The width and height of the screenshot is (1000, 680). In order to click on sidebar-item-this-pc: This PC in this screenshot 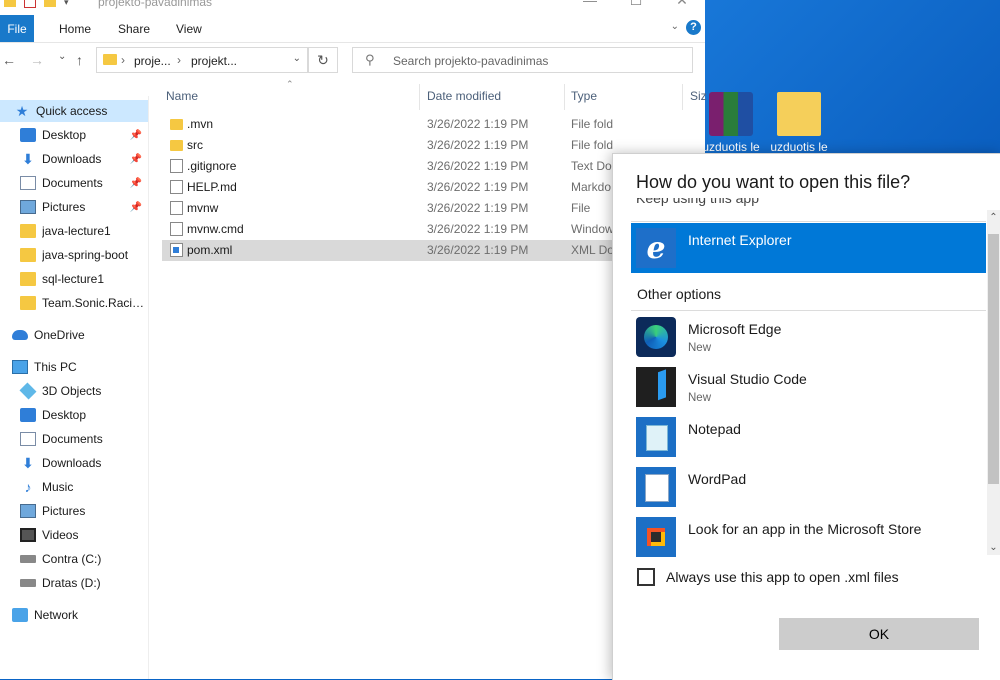, I will do `click(74, 367)`.